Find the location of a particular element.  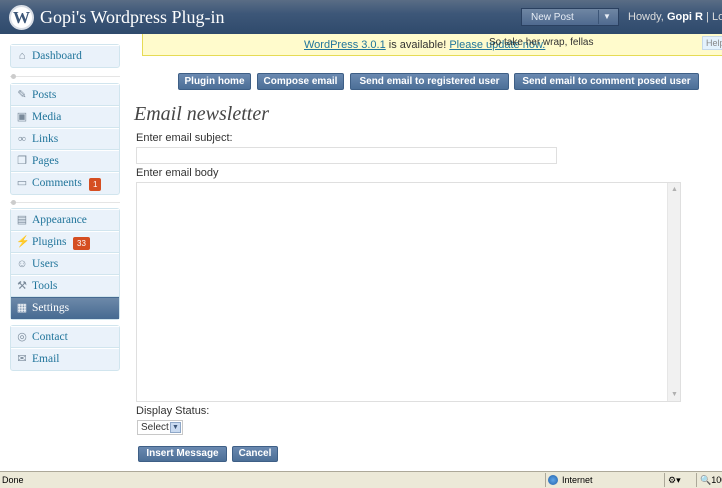

menu-group-dashboard: ⌂ Dashboard is located at coordinates (65, 56).